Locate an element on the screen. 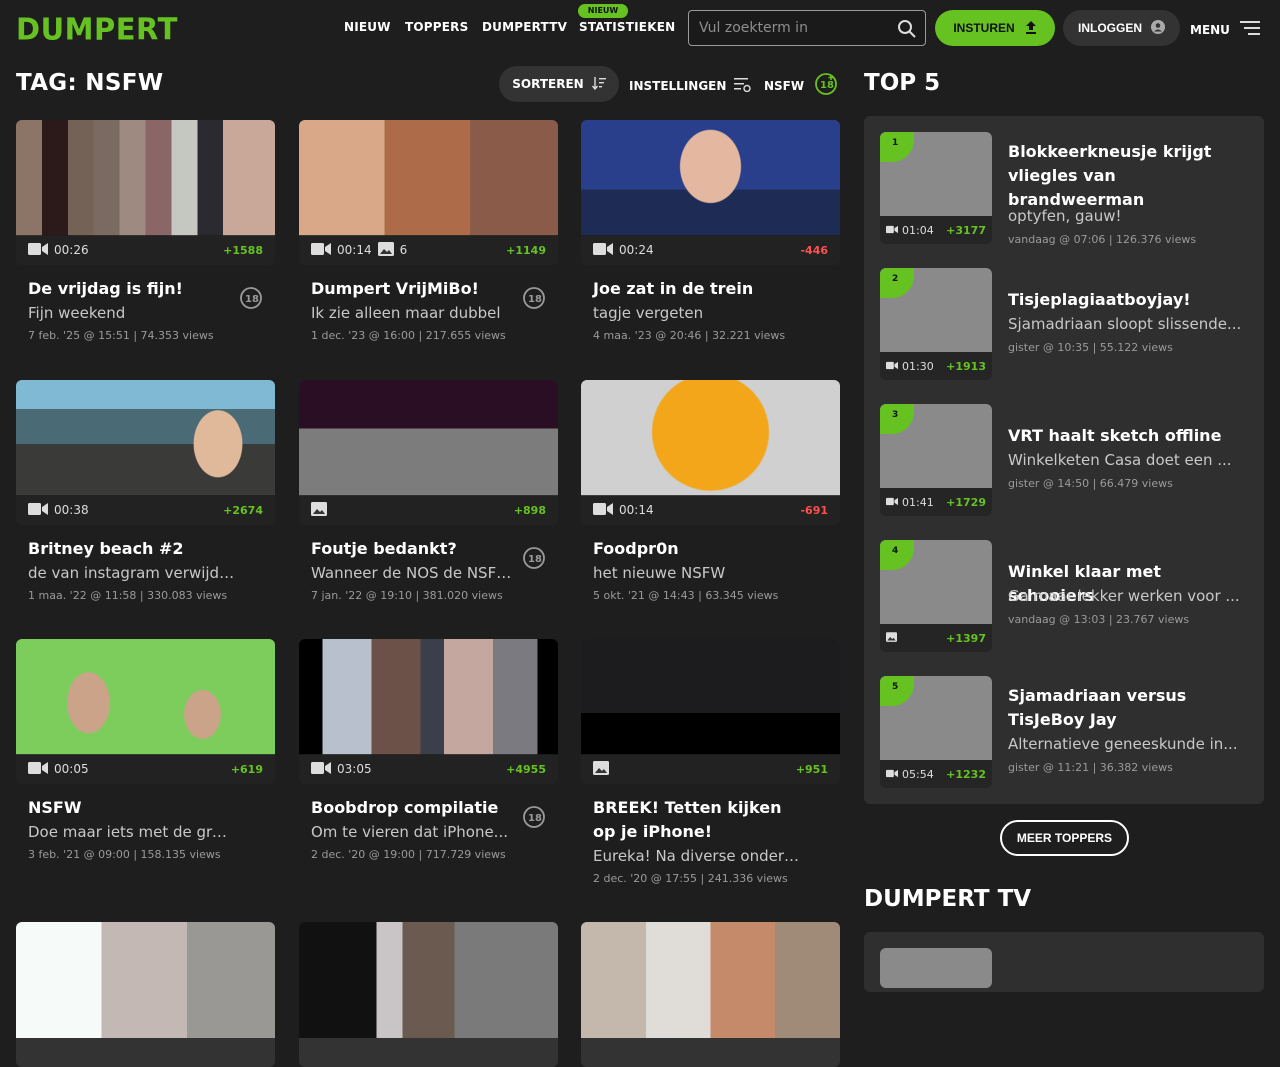  phone-settings-thumbnail is located at coordinates (710, 697).